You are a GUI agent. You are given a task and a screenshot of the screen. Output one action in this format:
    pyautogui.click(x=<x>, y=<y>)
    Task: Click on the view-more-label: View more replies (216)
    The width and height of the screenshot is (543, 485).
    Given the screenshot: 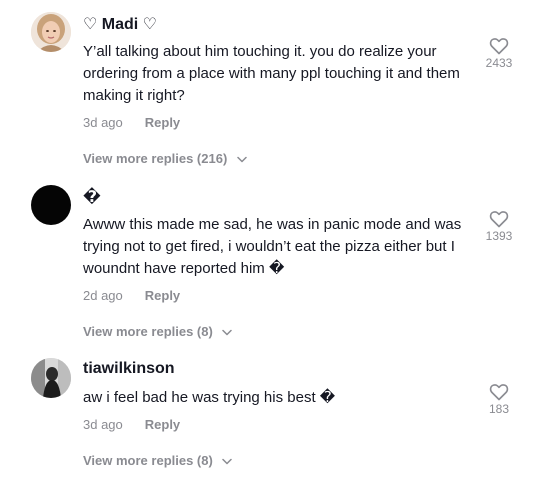 What is the action you would take?
    pyautogui.click(x=155, y=158)
    